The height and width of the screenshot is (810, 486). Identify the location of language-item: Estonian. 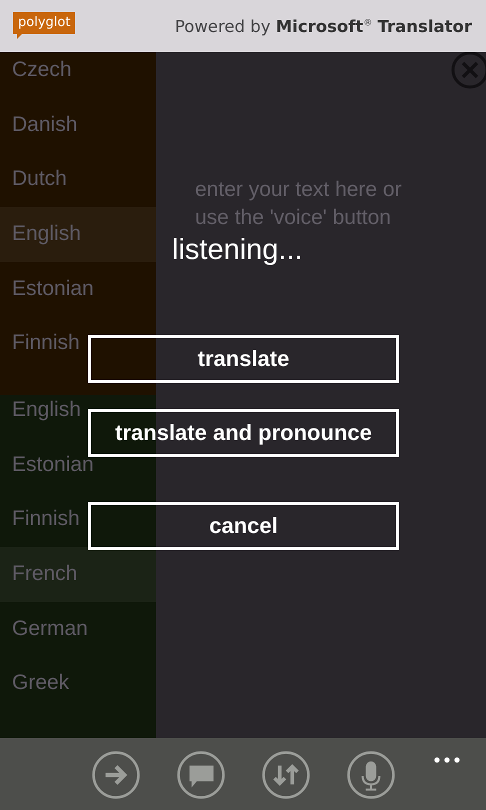
(78, 289).